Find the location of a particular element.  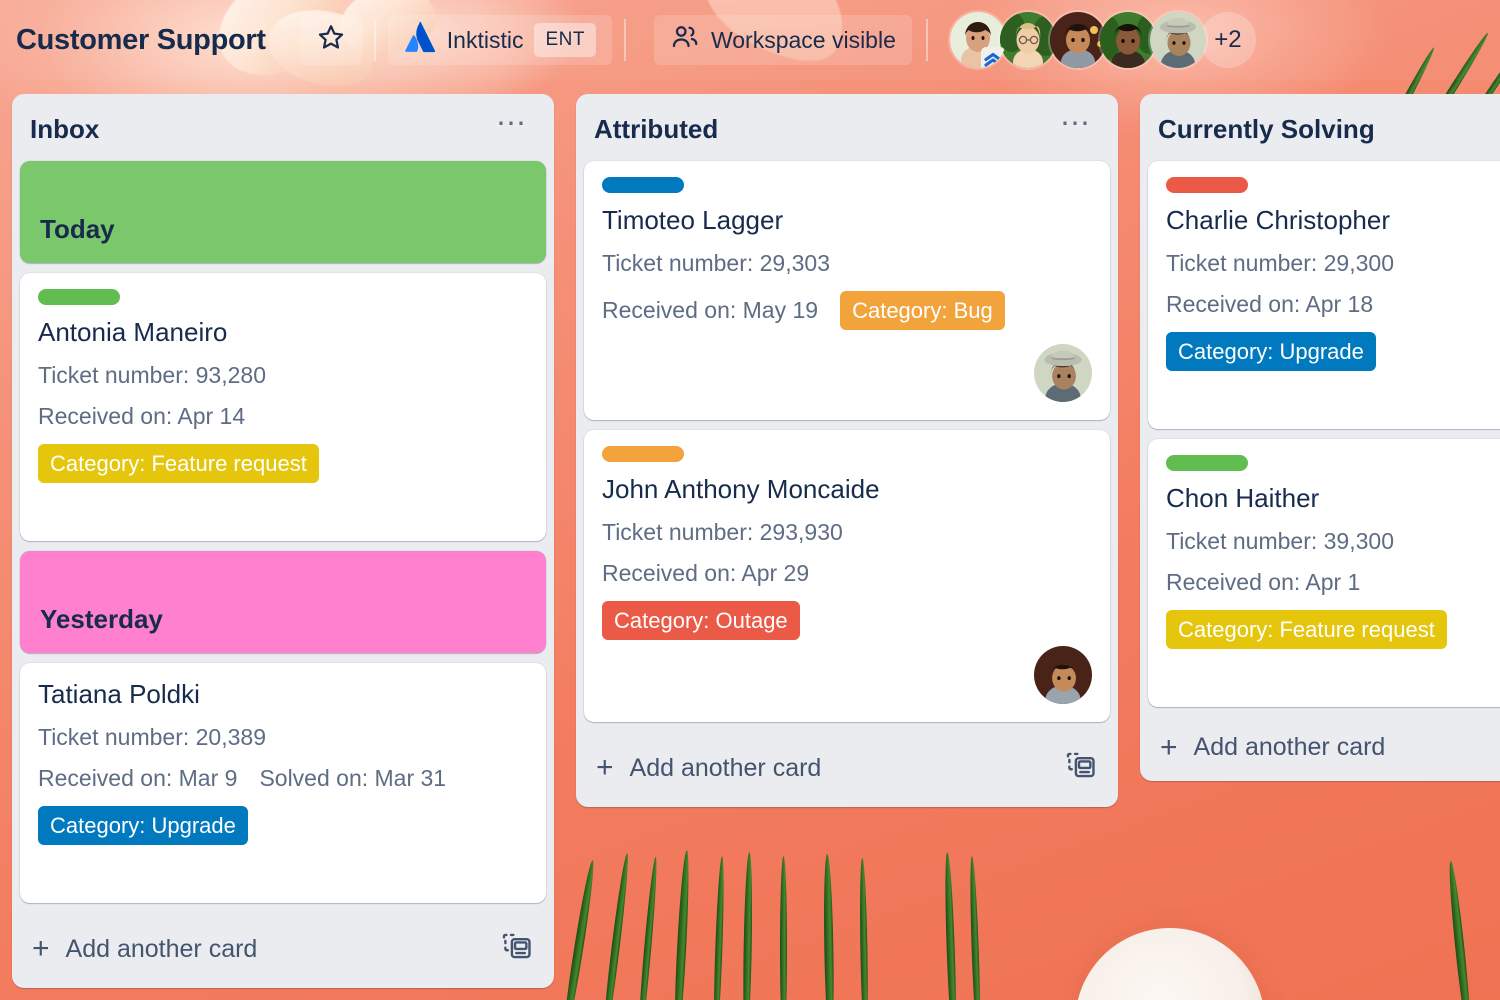

received-date-text: Received on: Apr 1 is located at coordinates (1263, 581).